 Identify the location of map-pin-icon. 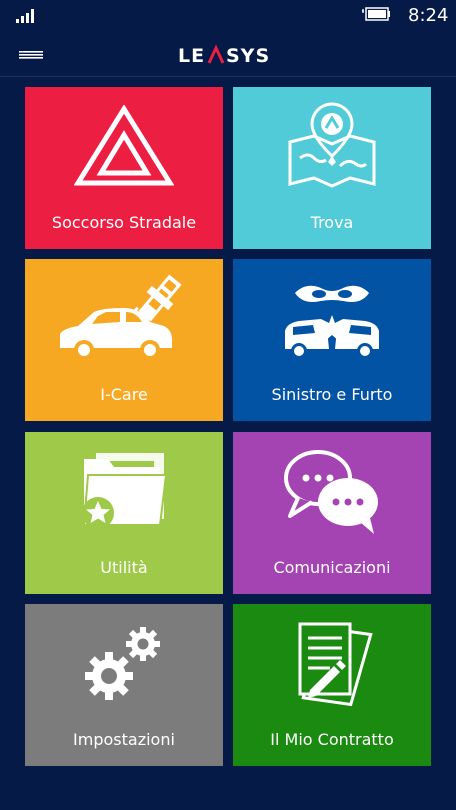
(332, 145).